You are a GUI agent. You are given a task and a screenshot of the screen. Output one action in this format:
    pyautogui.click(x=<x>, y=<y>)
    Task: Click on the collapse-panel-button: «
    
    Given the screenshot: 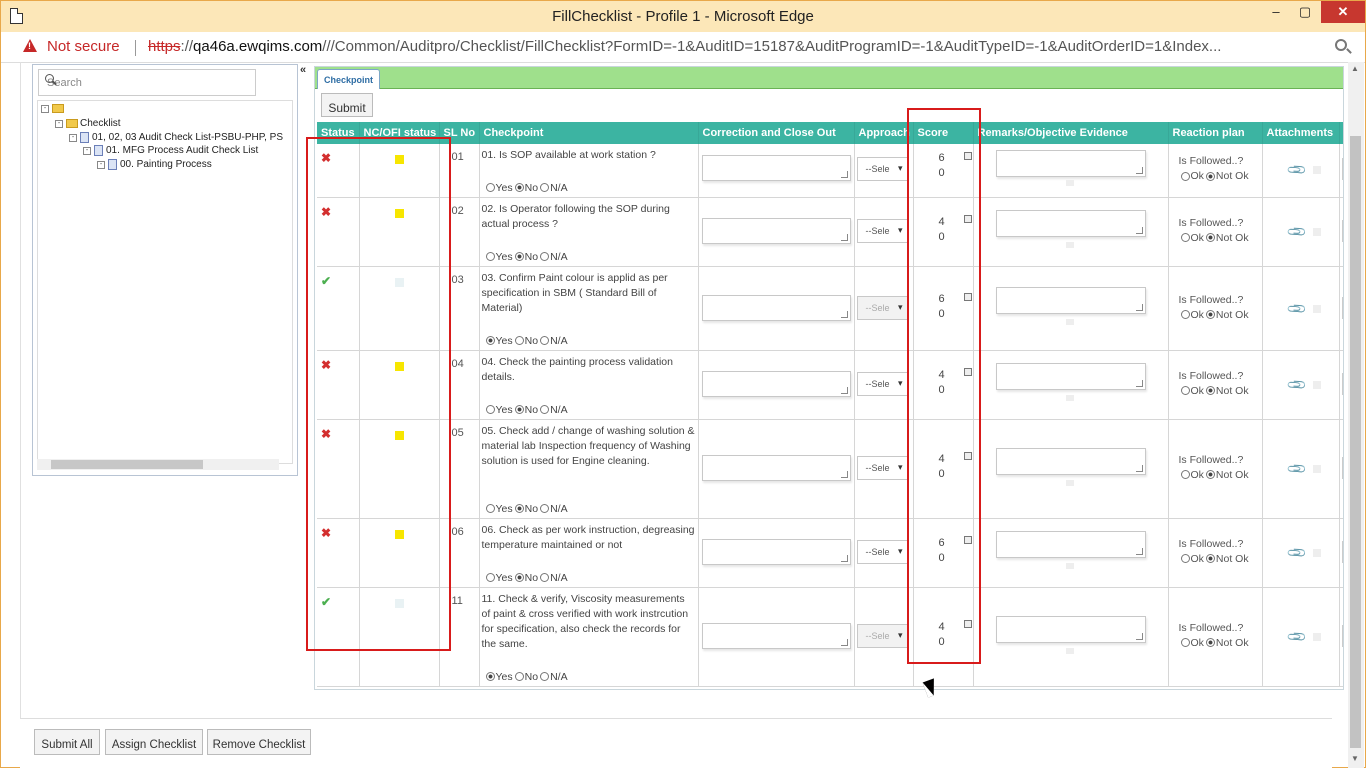 What is the action you would take?
    pyautogui.click(x=303, y=70)
    